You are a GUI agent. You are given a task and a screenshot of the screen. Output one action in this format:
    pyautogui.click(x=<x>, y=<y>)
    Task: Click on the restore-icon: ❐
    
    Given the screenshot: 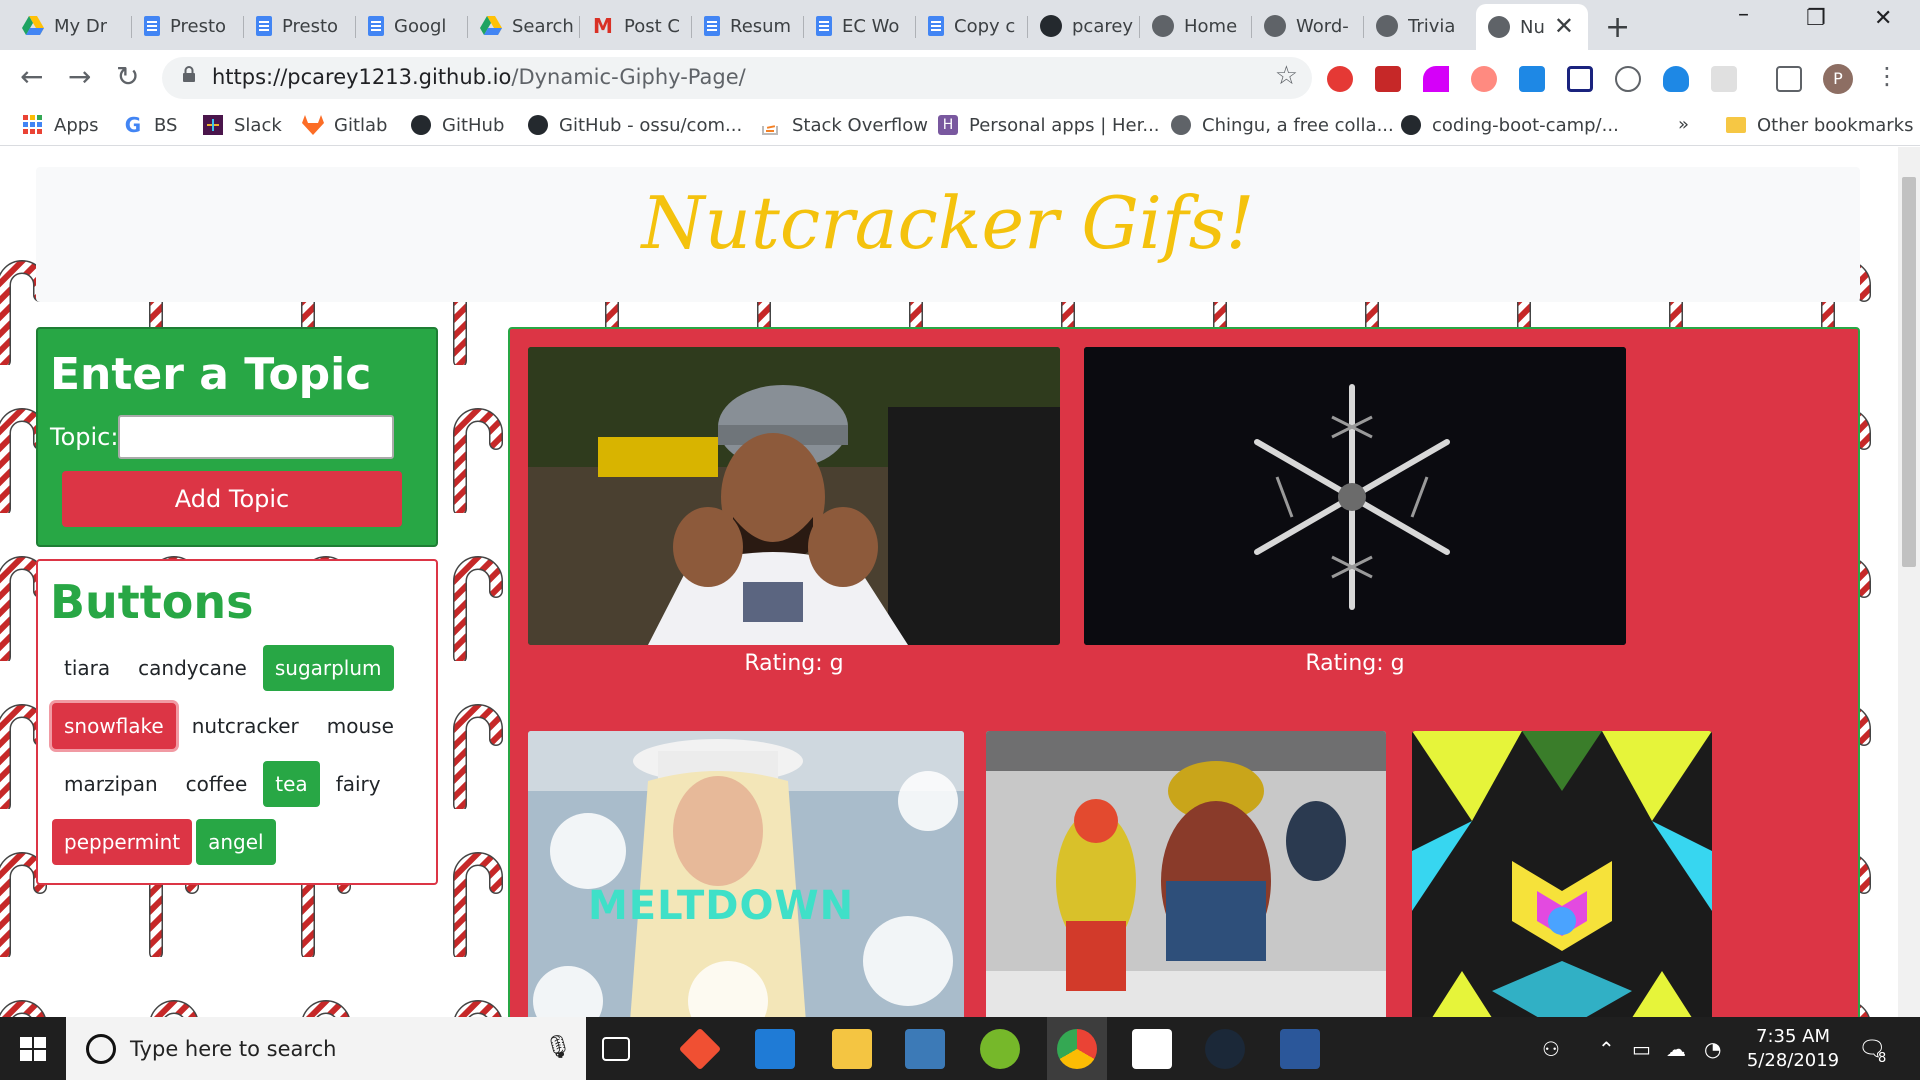 What is the action you would take?
    pyautogui.click(x=1816, y=18)
    